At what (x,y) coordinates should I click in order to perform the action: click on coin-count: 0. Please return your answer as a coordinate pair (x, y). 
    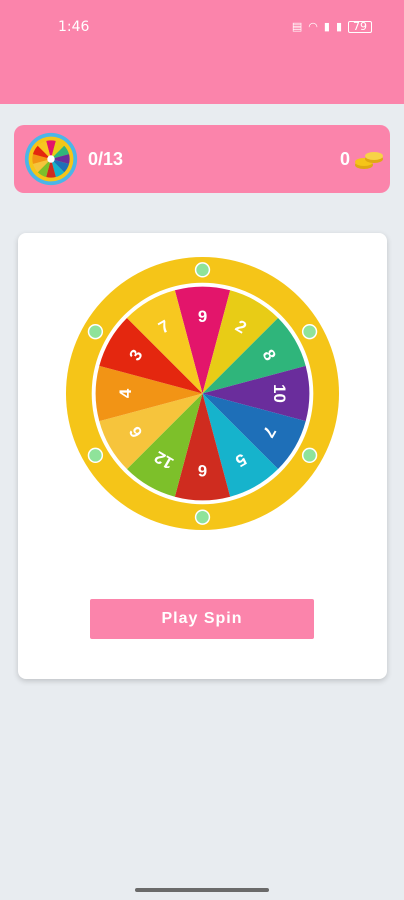
    Looking at the image, I should click on (344, 159).